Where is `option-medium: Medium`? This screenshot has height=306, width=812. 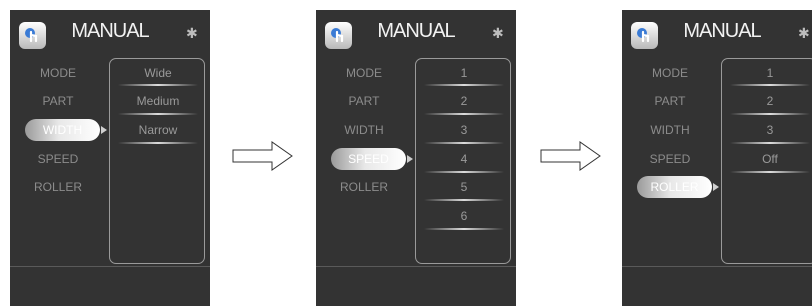 option-medium: Medium is located at coordinates (158, 101).